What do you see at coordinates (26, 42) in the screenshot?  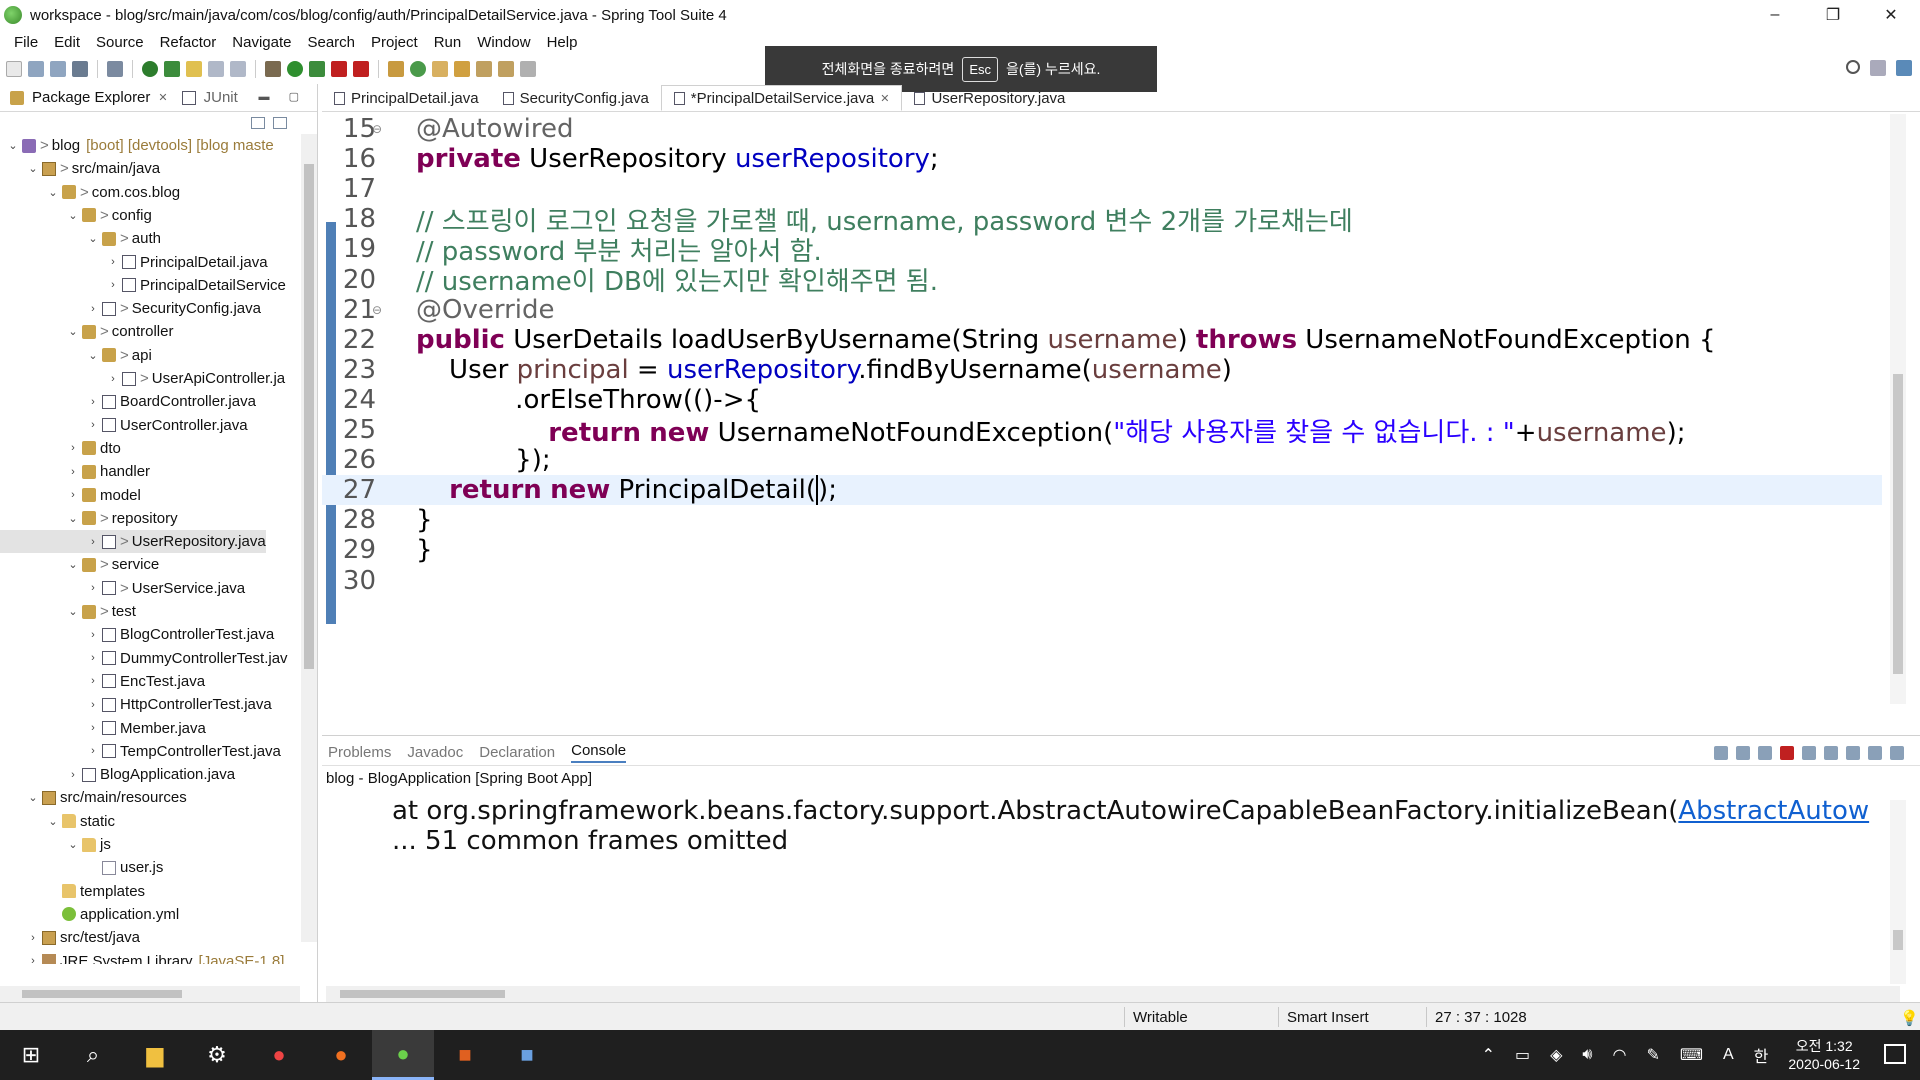 I see `menu-file: File` at bounding box center [26, 42].